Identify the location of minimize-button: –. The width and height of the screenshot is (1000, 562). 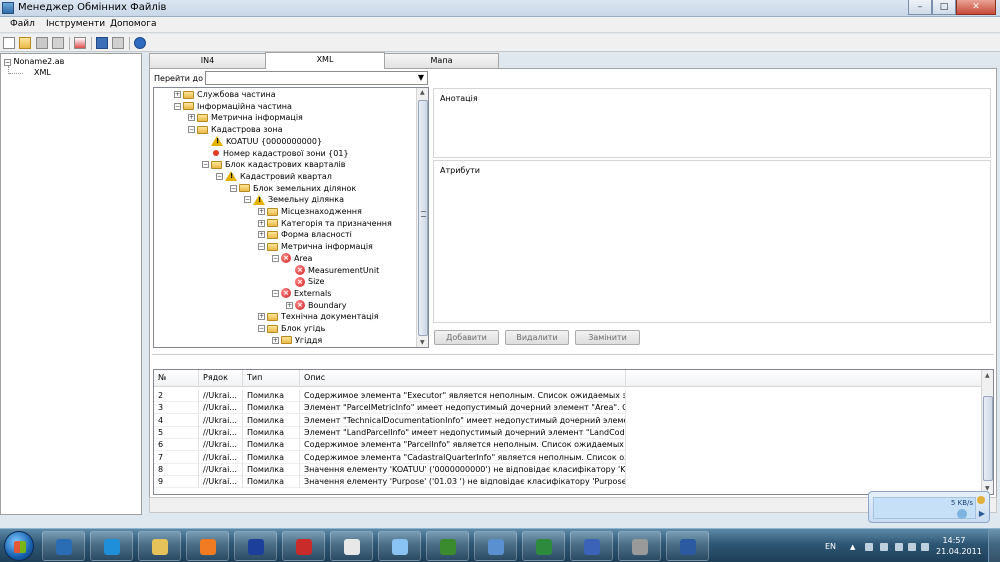
(920, 7).